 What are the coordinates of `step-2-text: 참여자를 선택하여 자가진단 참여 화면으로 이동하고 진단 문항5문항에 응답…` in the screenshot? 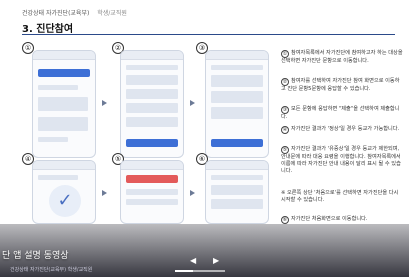 It's located at (340, 85).